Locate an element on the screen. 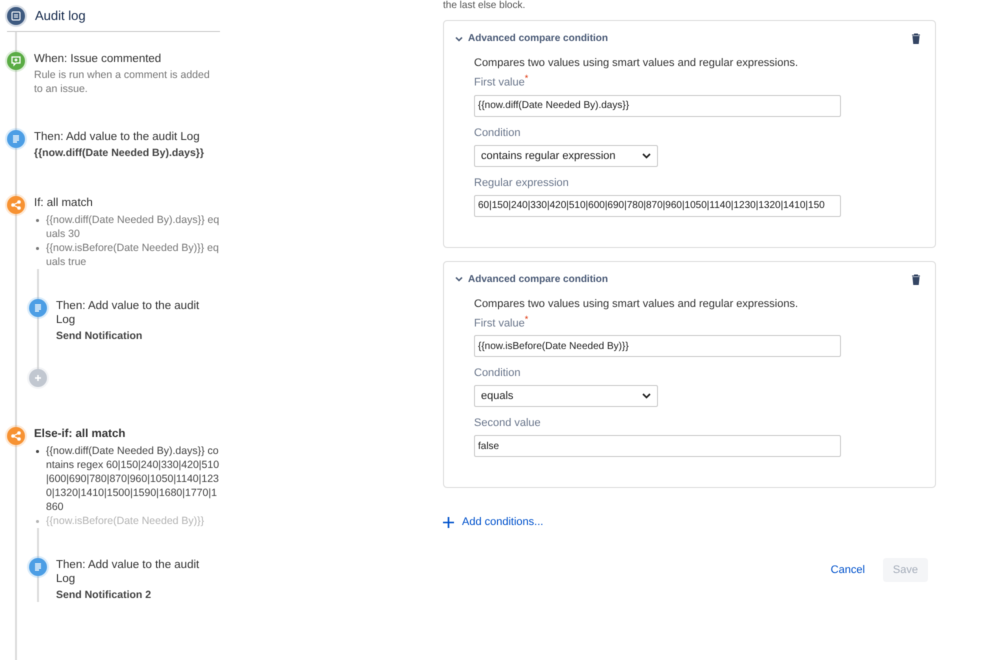 The image size is (999, 660). field-label: Second value is located at coordinates (508, 423).